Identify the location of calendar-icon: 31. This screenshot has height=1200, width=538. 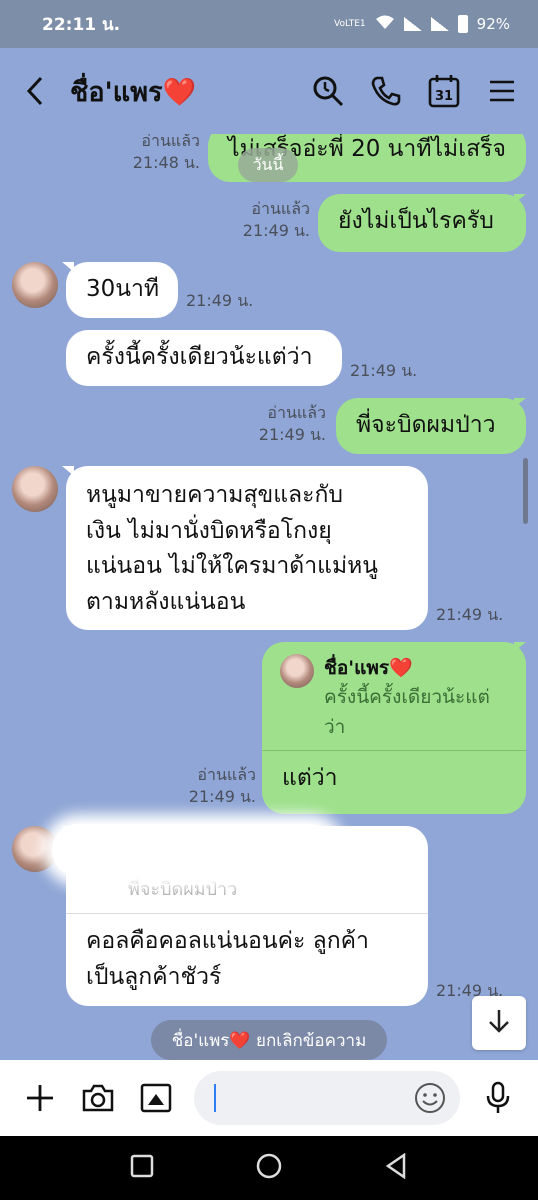
(444, 91).